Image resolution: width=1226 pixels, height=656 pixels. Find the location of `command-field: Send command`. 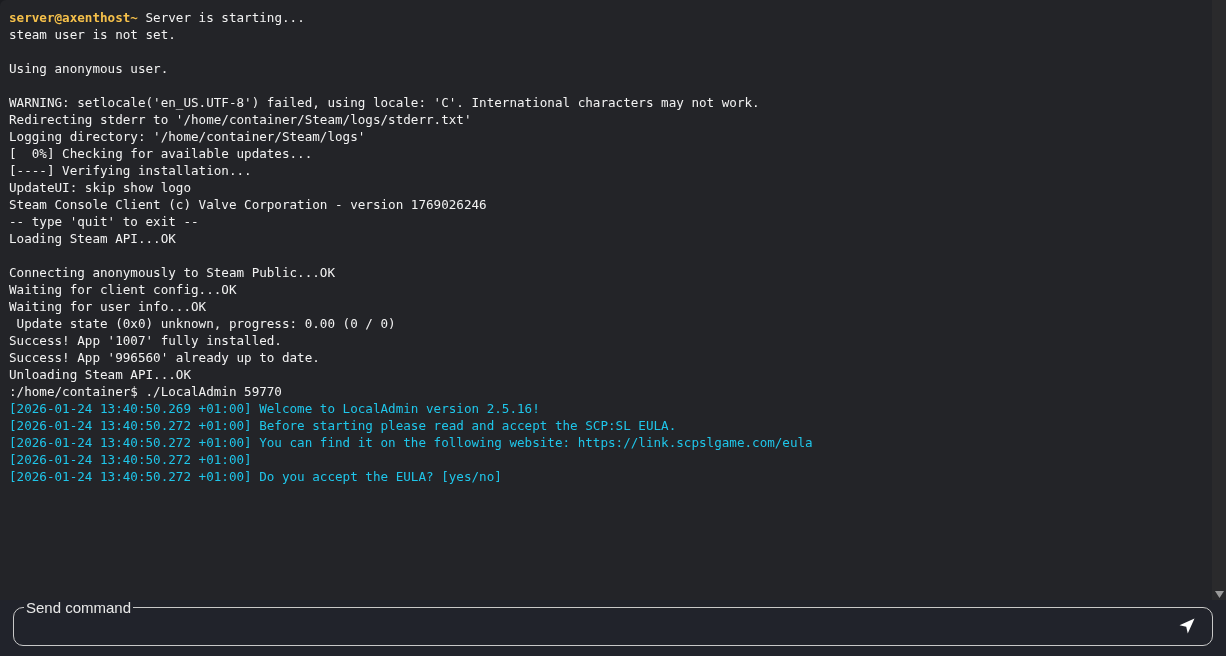

command-field: Send command is located at coordinates (613, 623).